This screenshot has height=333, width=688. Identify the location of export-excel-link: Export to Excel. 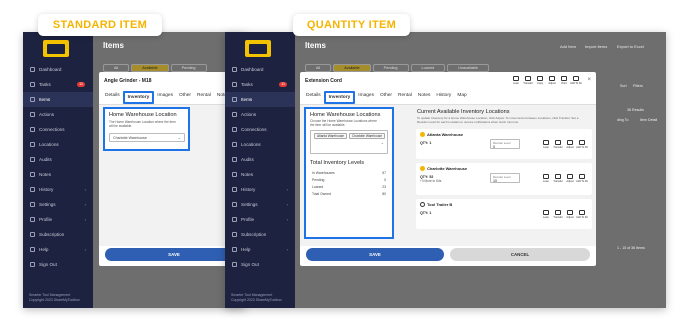
(630, 46).